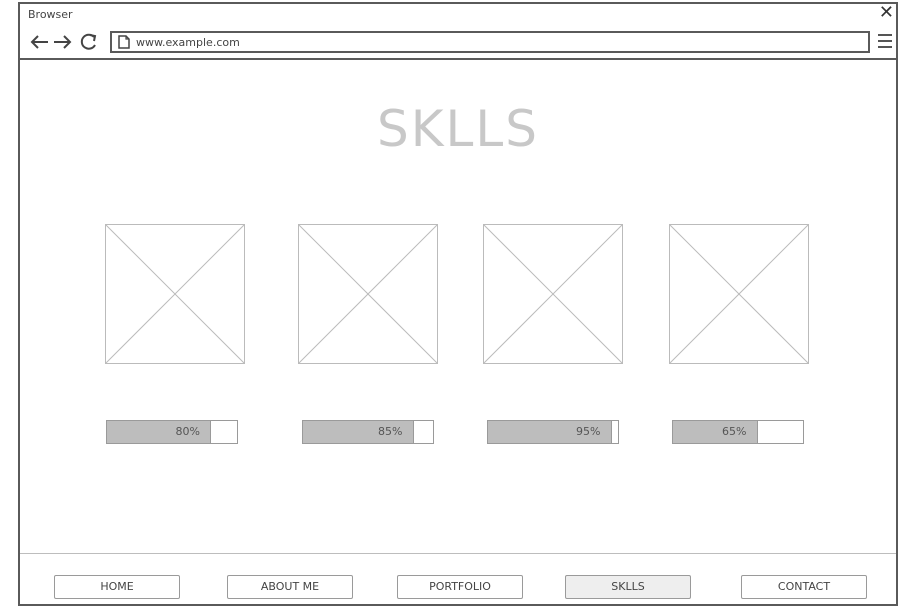 The height and width of the screenshot is (610, 904). What do you see at coordinates (458, 59) in the screenshot?
I see `toolbar-divider` at bounding box center [458, 59].